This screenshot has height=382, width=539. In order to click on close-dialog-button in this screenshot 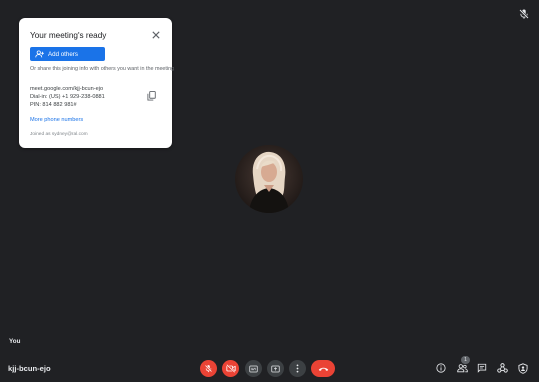, I will do `click(156, 35)`.